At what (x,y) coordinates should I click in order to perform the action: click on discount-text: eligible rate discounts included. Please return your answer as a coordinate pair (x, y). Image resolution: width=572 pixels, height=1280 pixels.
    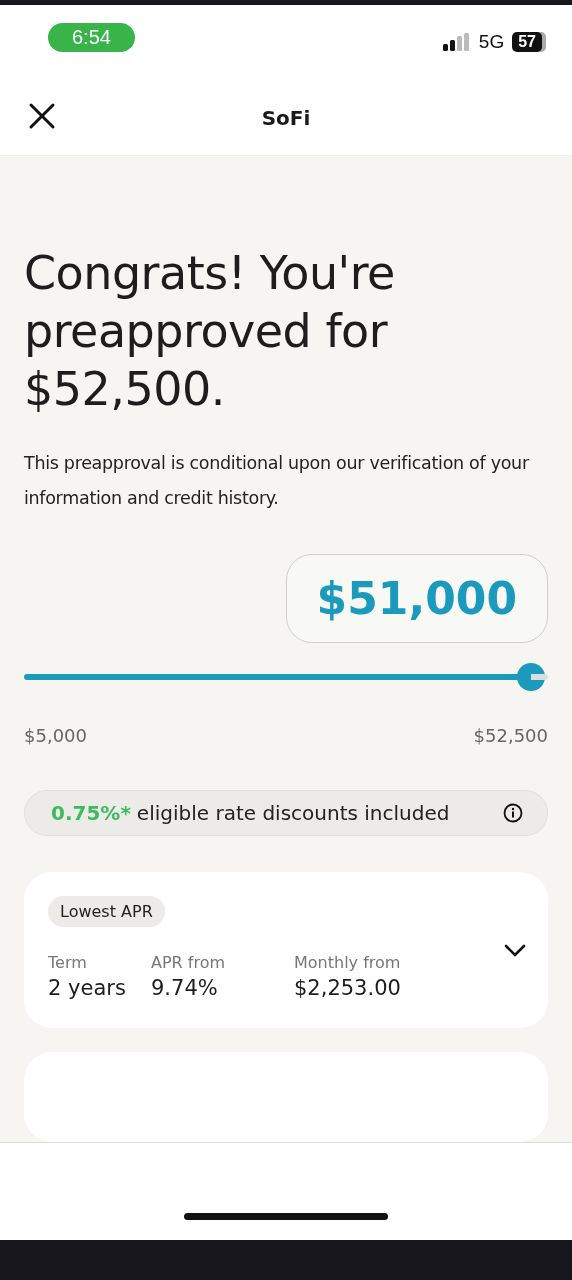
    Looking at the image, I should click on (293, 812).